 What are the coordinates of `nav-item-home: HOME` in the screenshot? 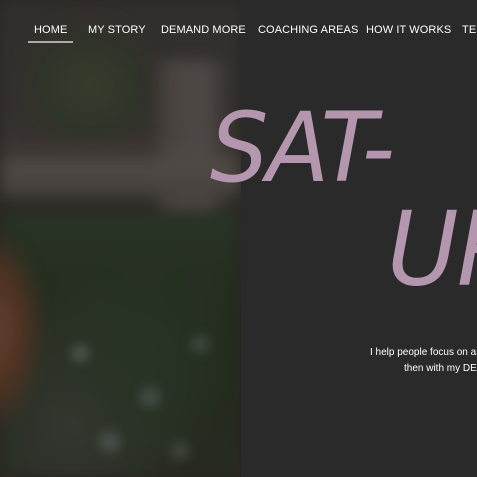 It's located at (50, 33).